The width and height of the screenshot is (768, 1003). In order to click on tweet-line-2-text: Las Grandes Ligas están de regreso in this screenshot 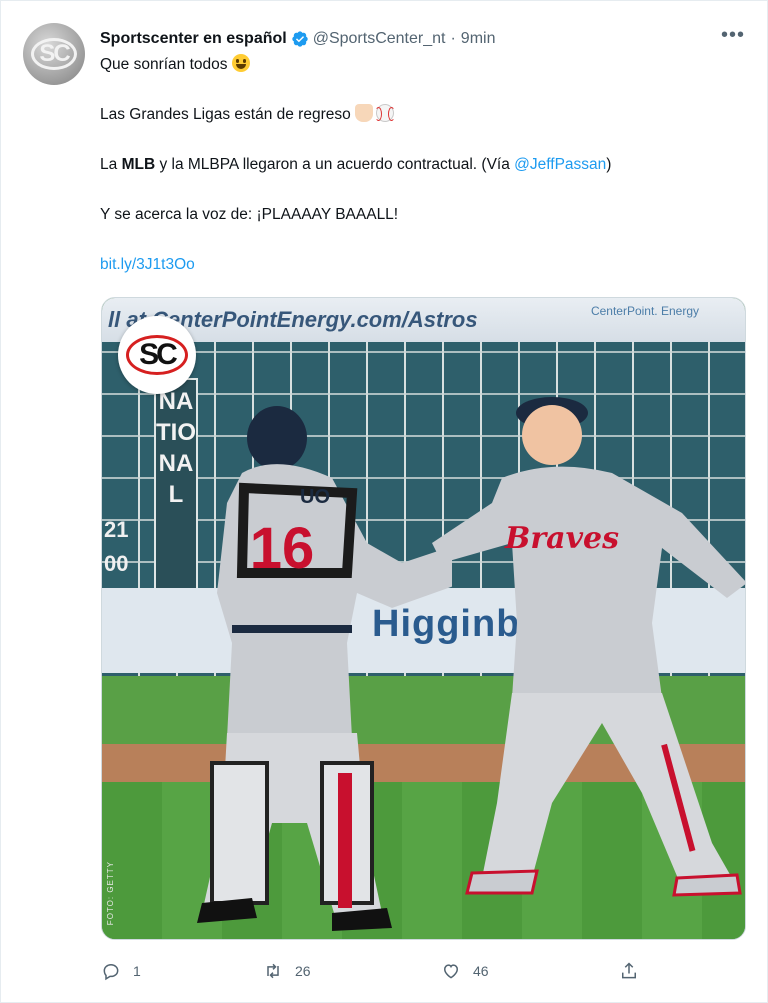, I will do `click(225, 114)`.